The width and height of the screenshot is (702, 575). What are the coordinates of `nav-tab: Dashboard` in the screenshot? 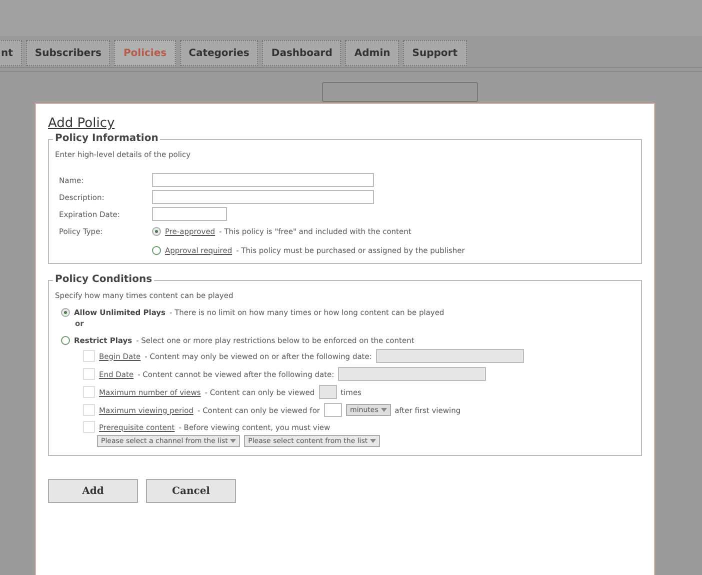 It's located at (302, 53).